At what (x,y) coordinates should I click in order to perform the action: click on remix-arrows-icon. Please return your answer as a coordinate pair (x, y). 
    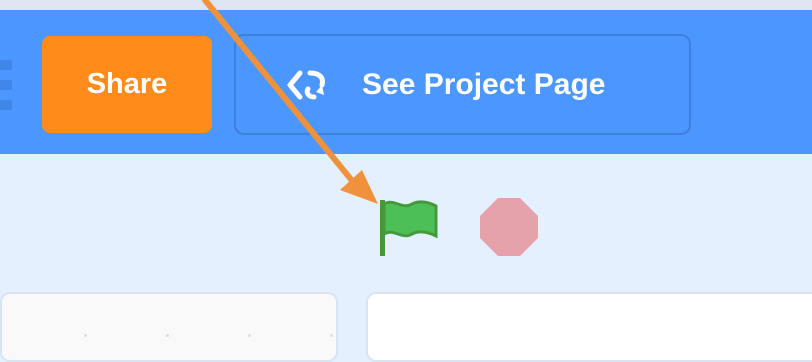
    Looking at the image, I should click on (307, 85).